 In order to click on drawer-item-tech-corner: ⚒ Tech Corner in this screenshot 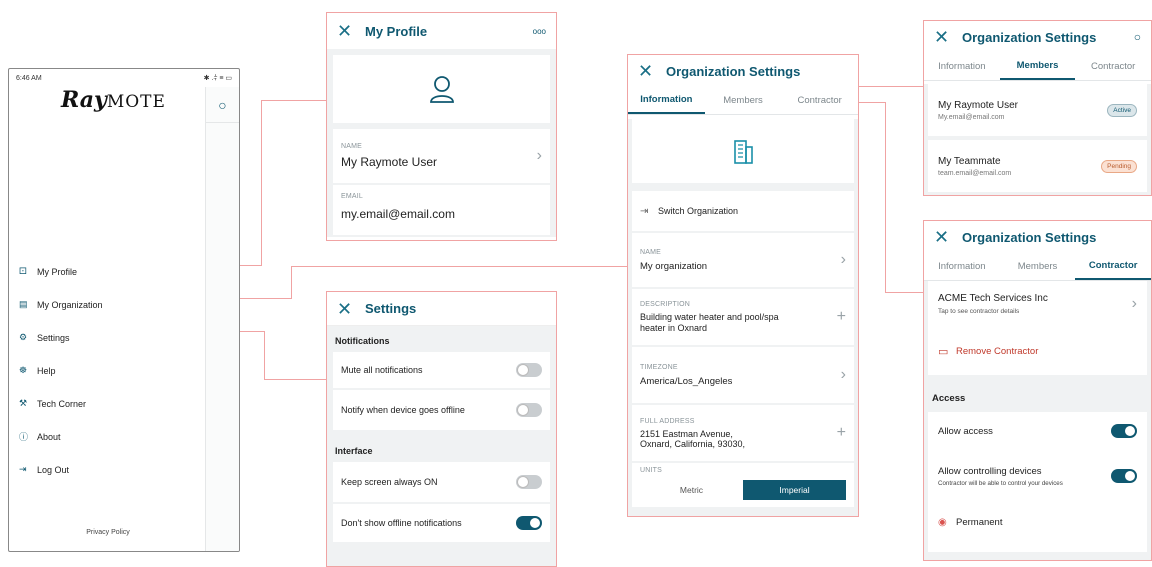, I will do `click(61, 403)`.